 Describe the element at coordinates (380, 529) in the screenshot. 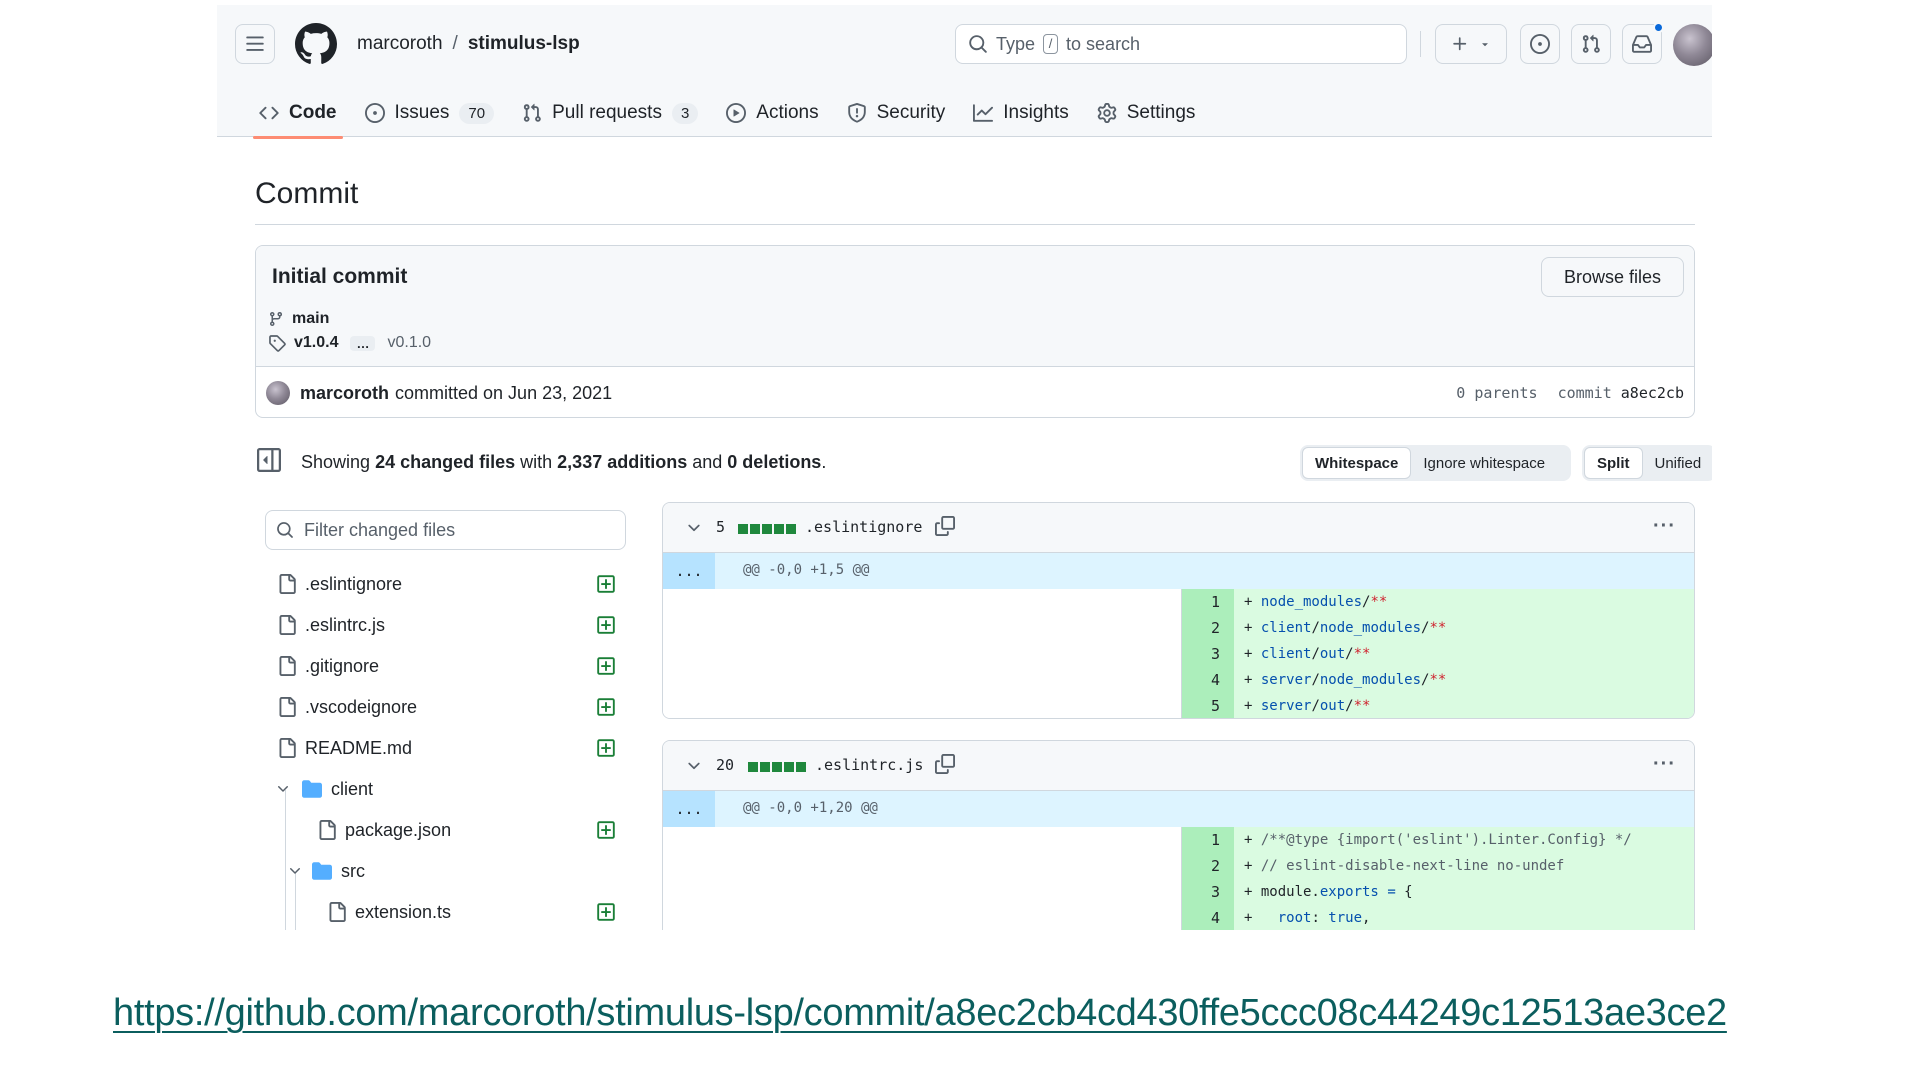

I see `filter-placeholder: Filter changed files` at that location.